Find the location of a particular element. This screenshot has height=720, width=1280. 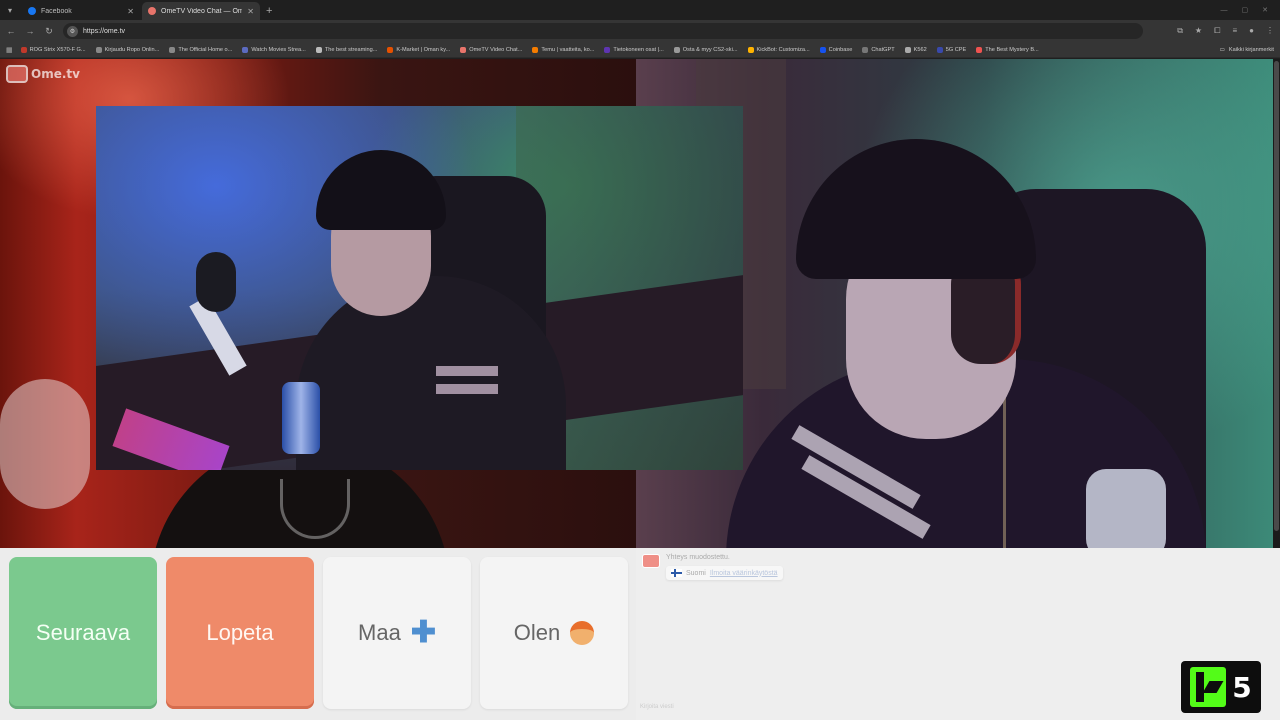

can-shape is located at coordinates (301, 418).